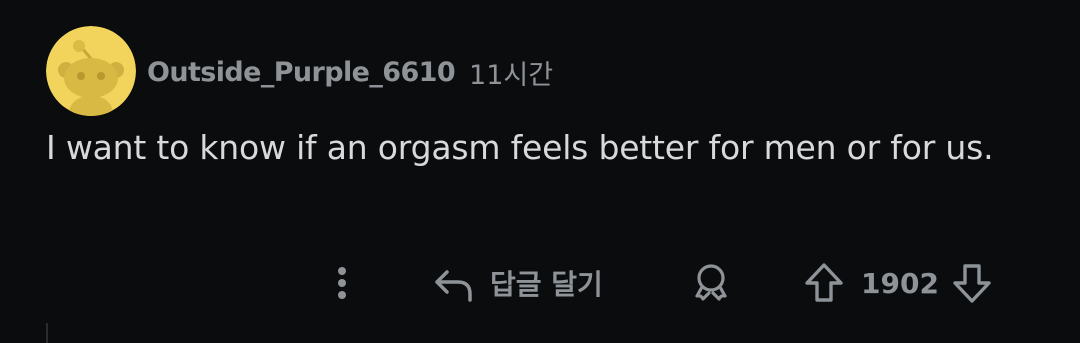 The width and height of the screenshot is (1080, 343). Describe the element at coordinates (546, 284) in the screenshot. I see `reply-label: 답글 달기` at that location.